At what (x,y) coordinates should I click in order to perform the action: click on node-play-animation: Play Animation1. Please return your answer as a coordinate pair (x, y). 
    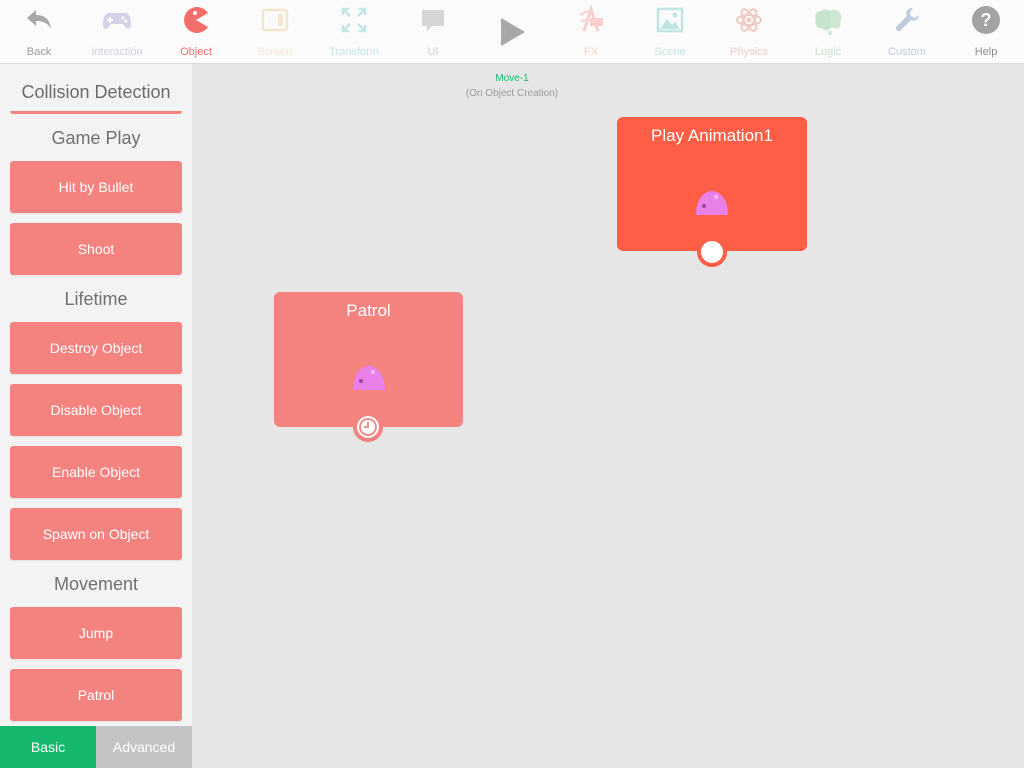
    Looking at the image, I should click on (712, 192).